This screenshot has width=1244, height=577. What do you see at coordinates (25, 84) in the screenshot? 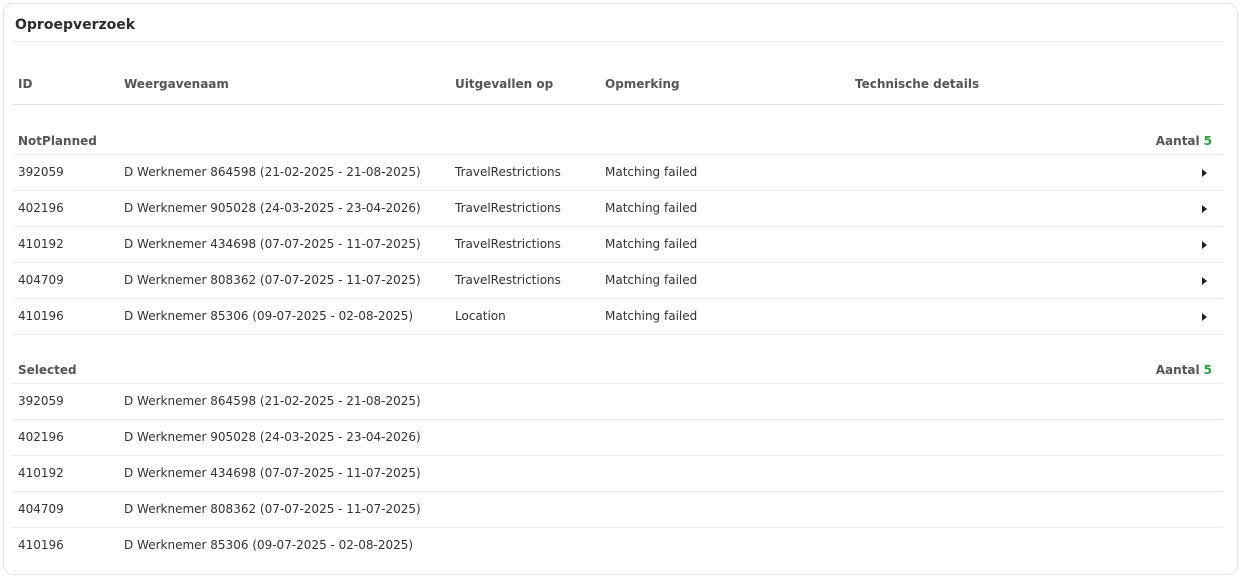
I see `column-header-id: ID` at bounding box center [25, 84].